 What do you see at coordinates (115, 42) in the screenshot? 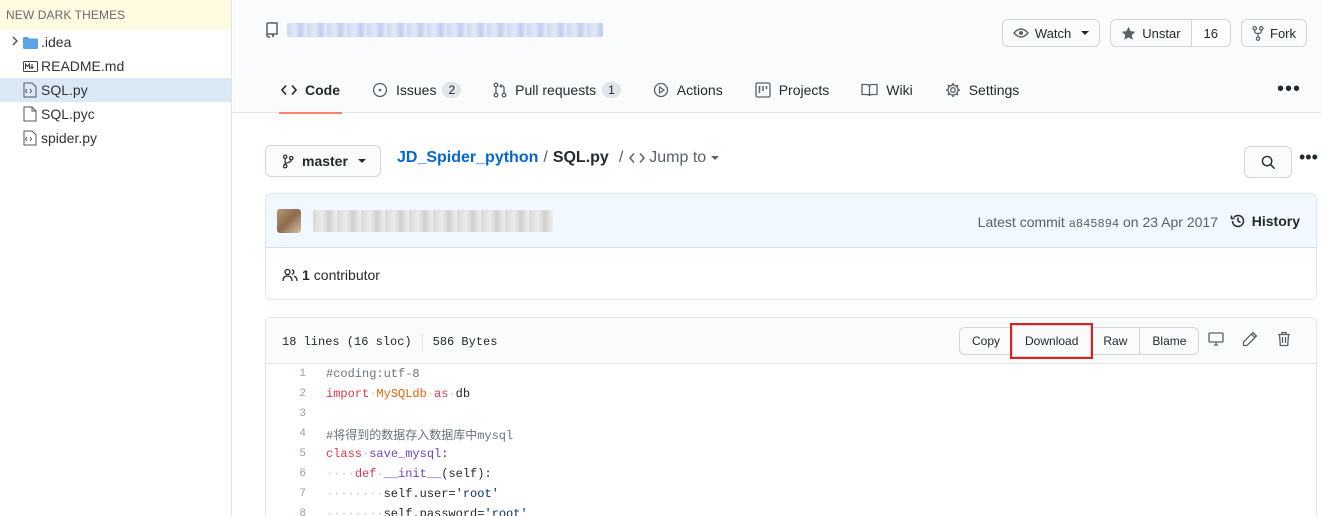
I see `tree-item-idea: .idea` at bounding box center [115, 42].